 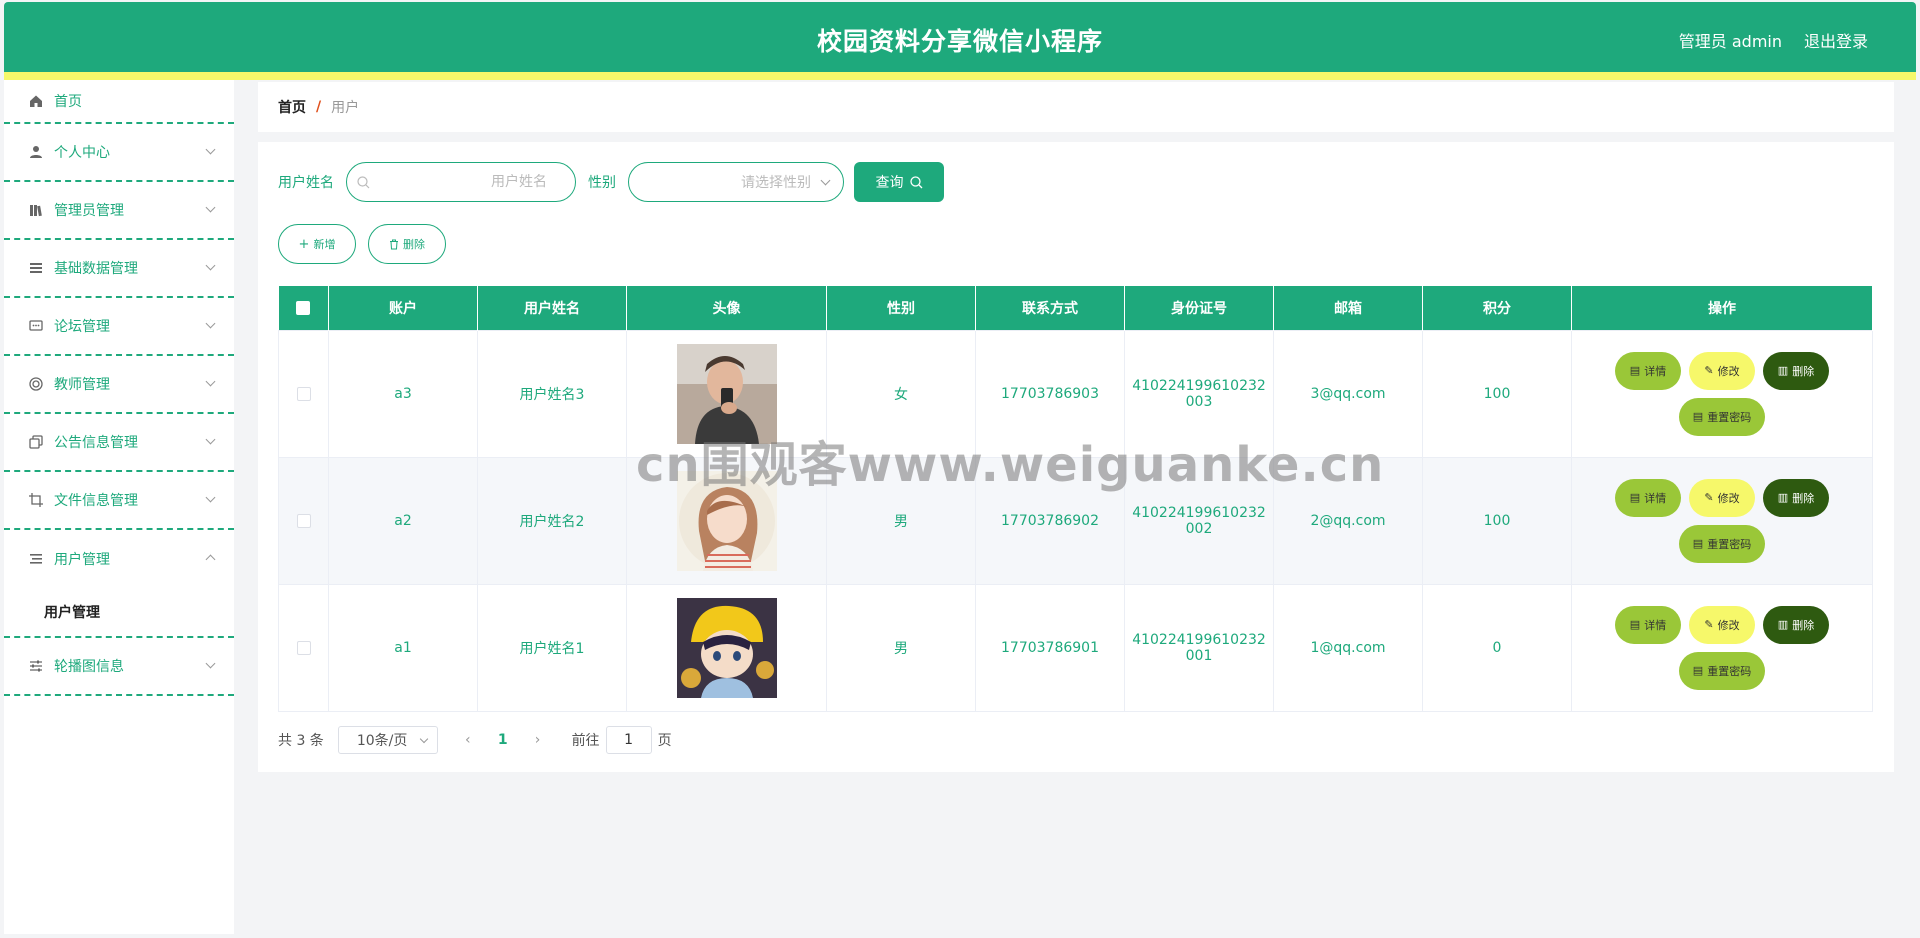 What do you see at coordinates (301, 741) in the screenshot?
I see `total-count: 共 3 条` at bounding box center [301, 741].